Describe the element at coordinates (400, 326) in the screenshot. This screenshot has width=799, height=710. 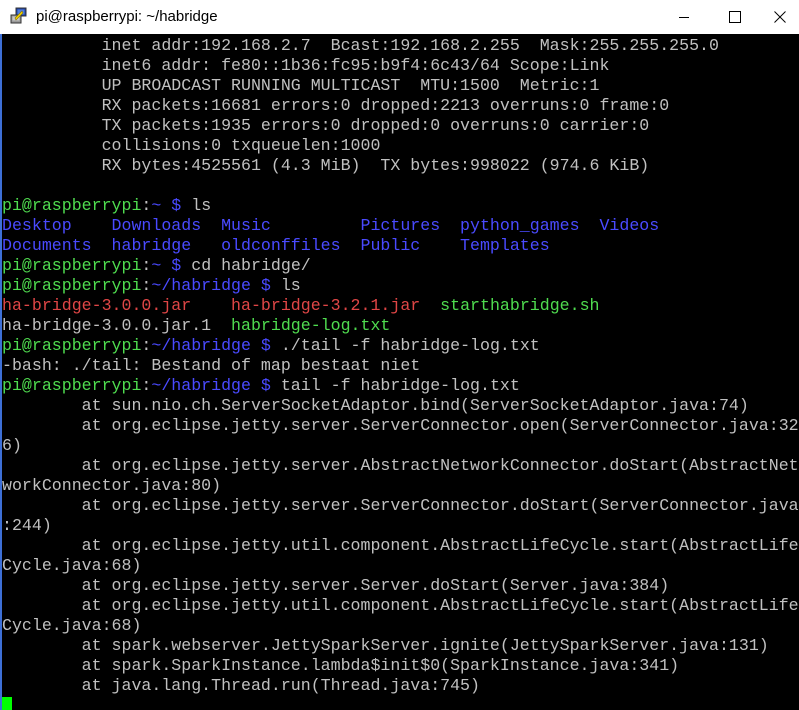
I see `terminal-line: ha-bridge-3.0.0.jar.1 habridge-log.txt` at that location.